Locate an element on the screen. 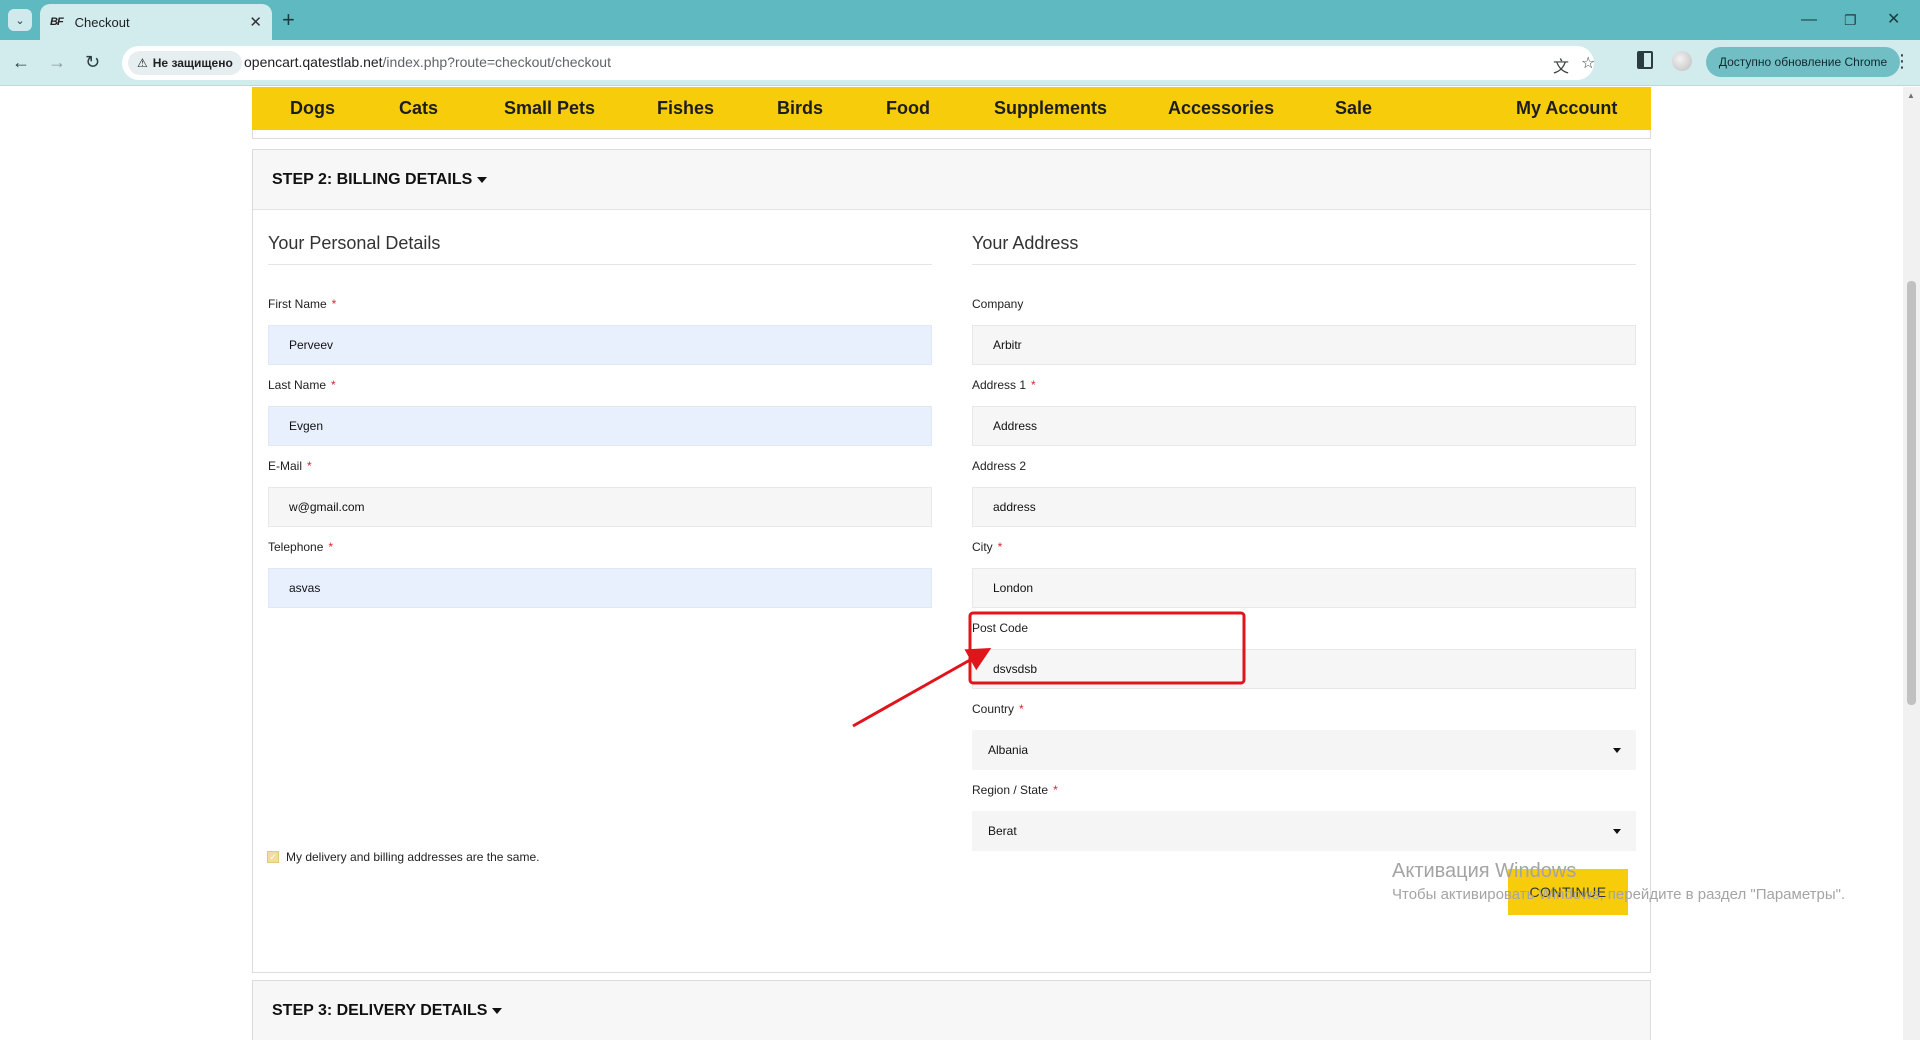  first-name-input: Perveev is located at coordinates (600, 345).